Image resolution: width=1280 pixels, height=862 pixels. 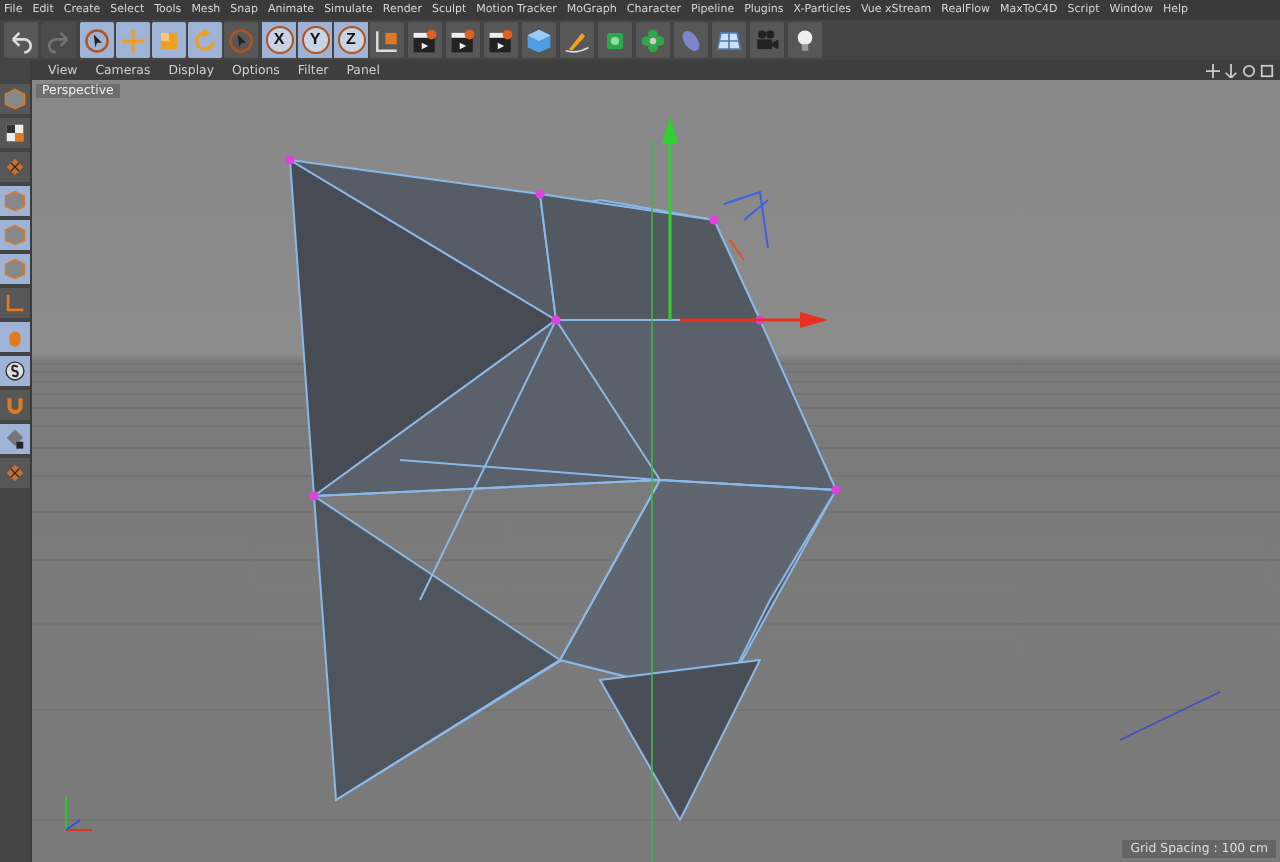 I want to click on world-axis-icon, so click(x=79, y=813).